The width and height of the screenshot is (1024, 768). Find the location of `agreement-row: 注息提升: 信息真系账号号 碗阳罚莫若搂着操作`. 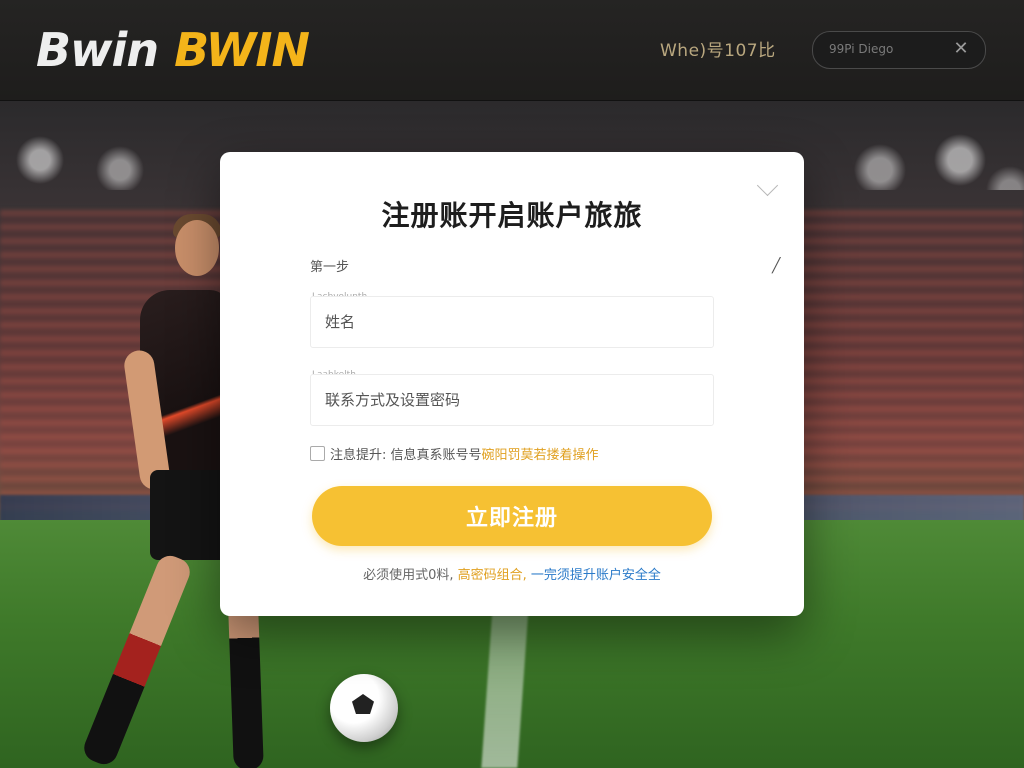

agreement-row: 注息提升: 信息真系账号号 碗阳罚莫若搂着操作 is located at coordinates (454, 453).